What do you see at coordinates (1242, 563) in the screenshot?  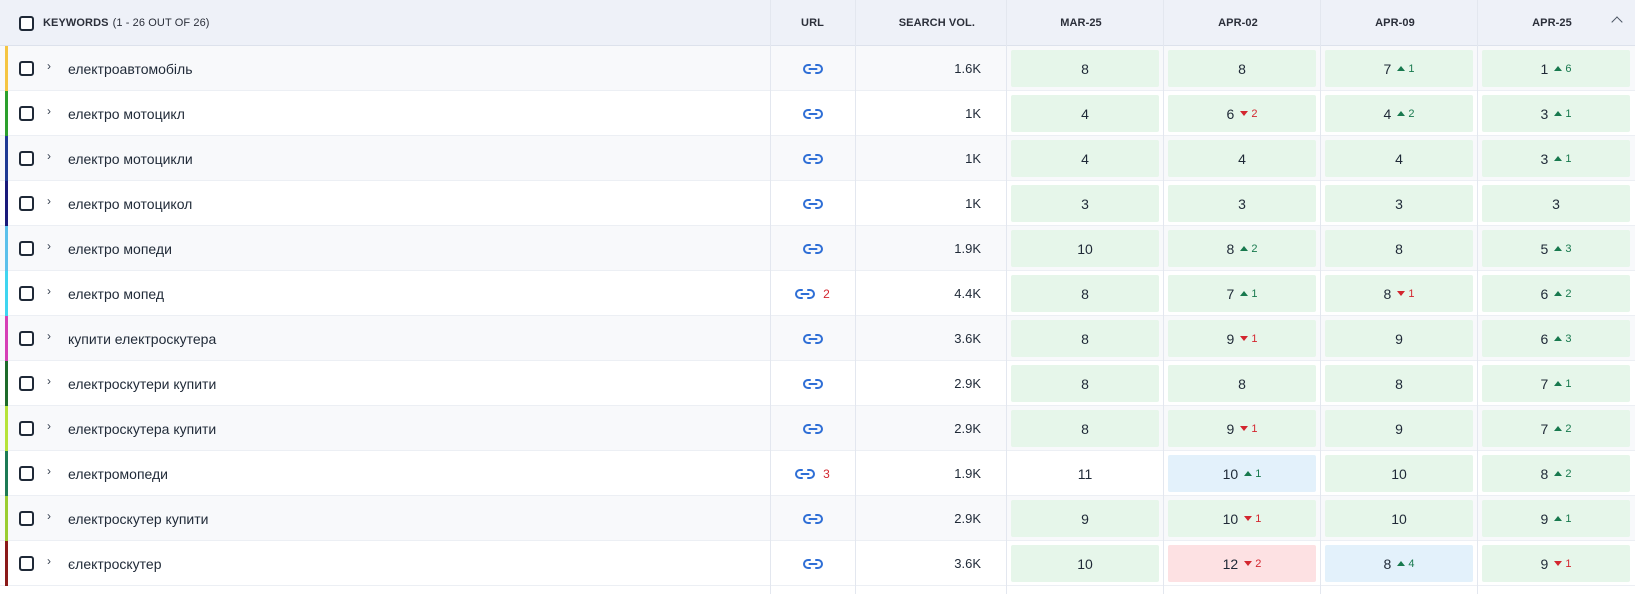 I see `rank-cell: 12 2` at bounding box center [1242, 563].